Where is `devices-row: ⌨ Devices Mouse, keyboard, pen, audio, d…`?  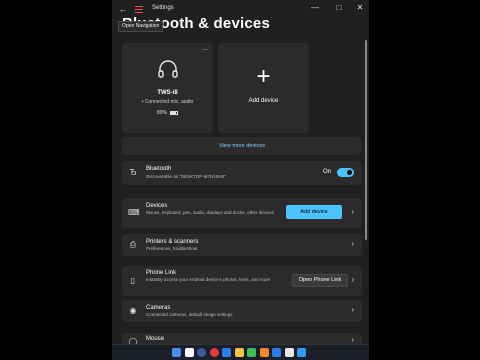
devices-row: ⌨ Devices Mouse, keyboard, pen, audio, d… is located at coordinates (242, 213).